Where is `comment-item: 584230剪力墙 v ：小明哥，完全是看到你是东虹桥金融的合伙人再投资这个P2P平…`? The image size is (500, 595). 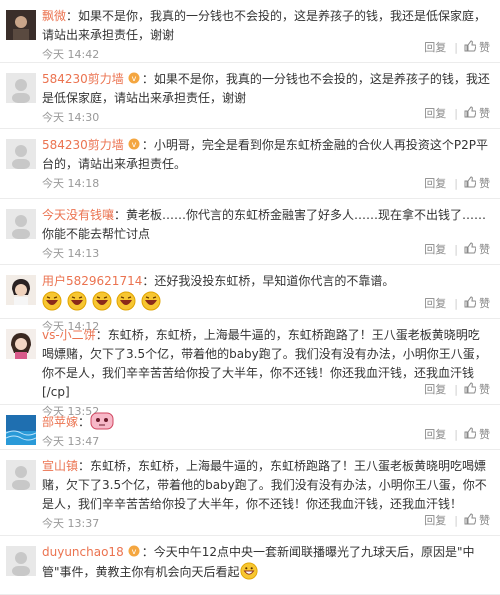 comment-item: 584230剪力墙 v ：小明哥，完全是看到你是东虹桥金融的合伙人再投资这个P2P平… is located at coordinates (250, 164).